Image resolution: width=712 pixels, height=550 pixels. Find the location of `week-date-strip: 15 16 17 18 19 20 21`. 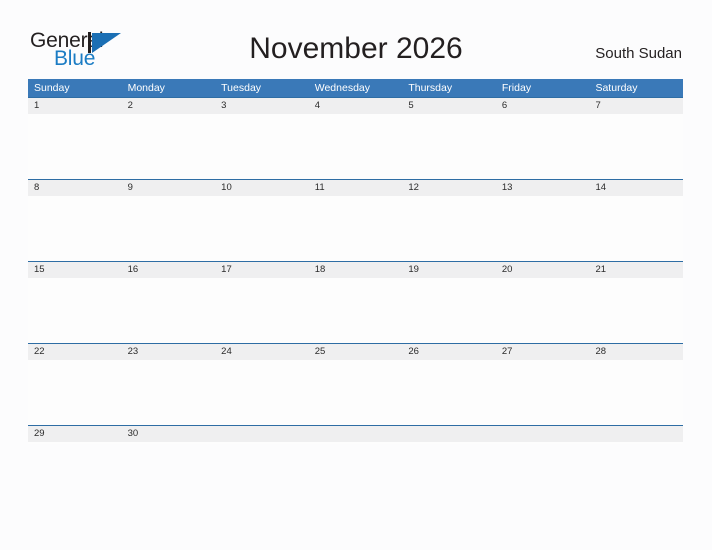

week-date-strip: 15 16 17 18 19 20 21 is located at coordinates (355, 270).